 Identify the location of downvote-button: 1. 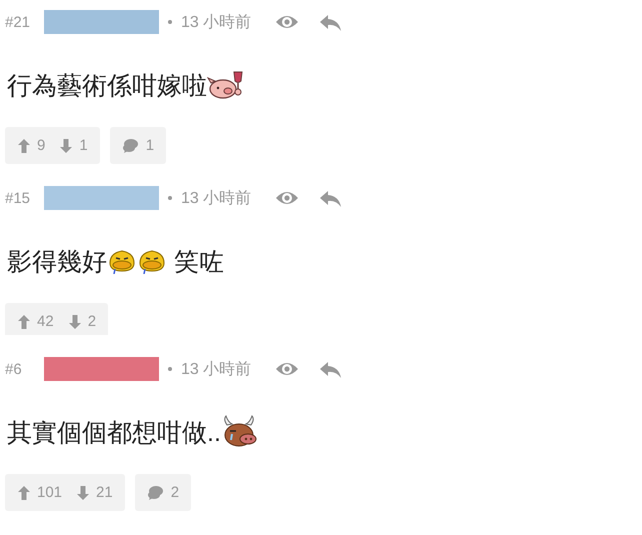
(73, 145).